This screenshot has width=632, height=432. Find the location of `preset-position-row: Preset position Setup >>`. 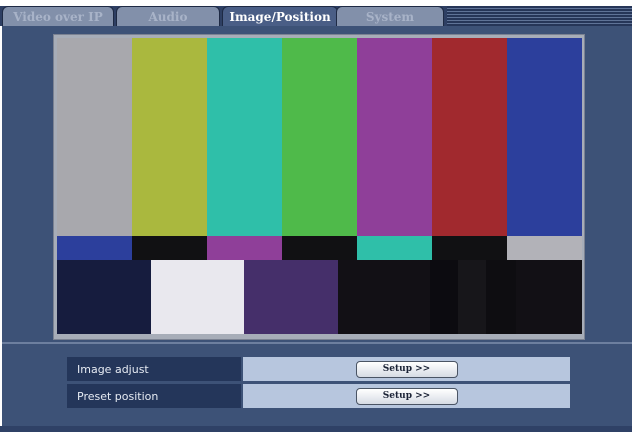

preset-position-row: Preset position Setup >> is located at coordinates (318, 396).